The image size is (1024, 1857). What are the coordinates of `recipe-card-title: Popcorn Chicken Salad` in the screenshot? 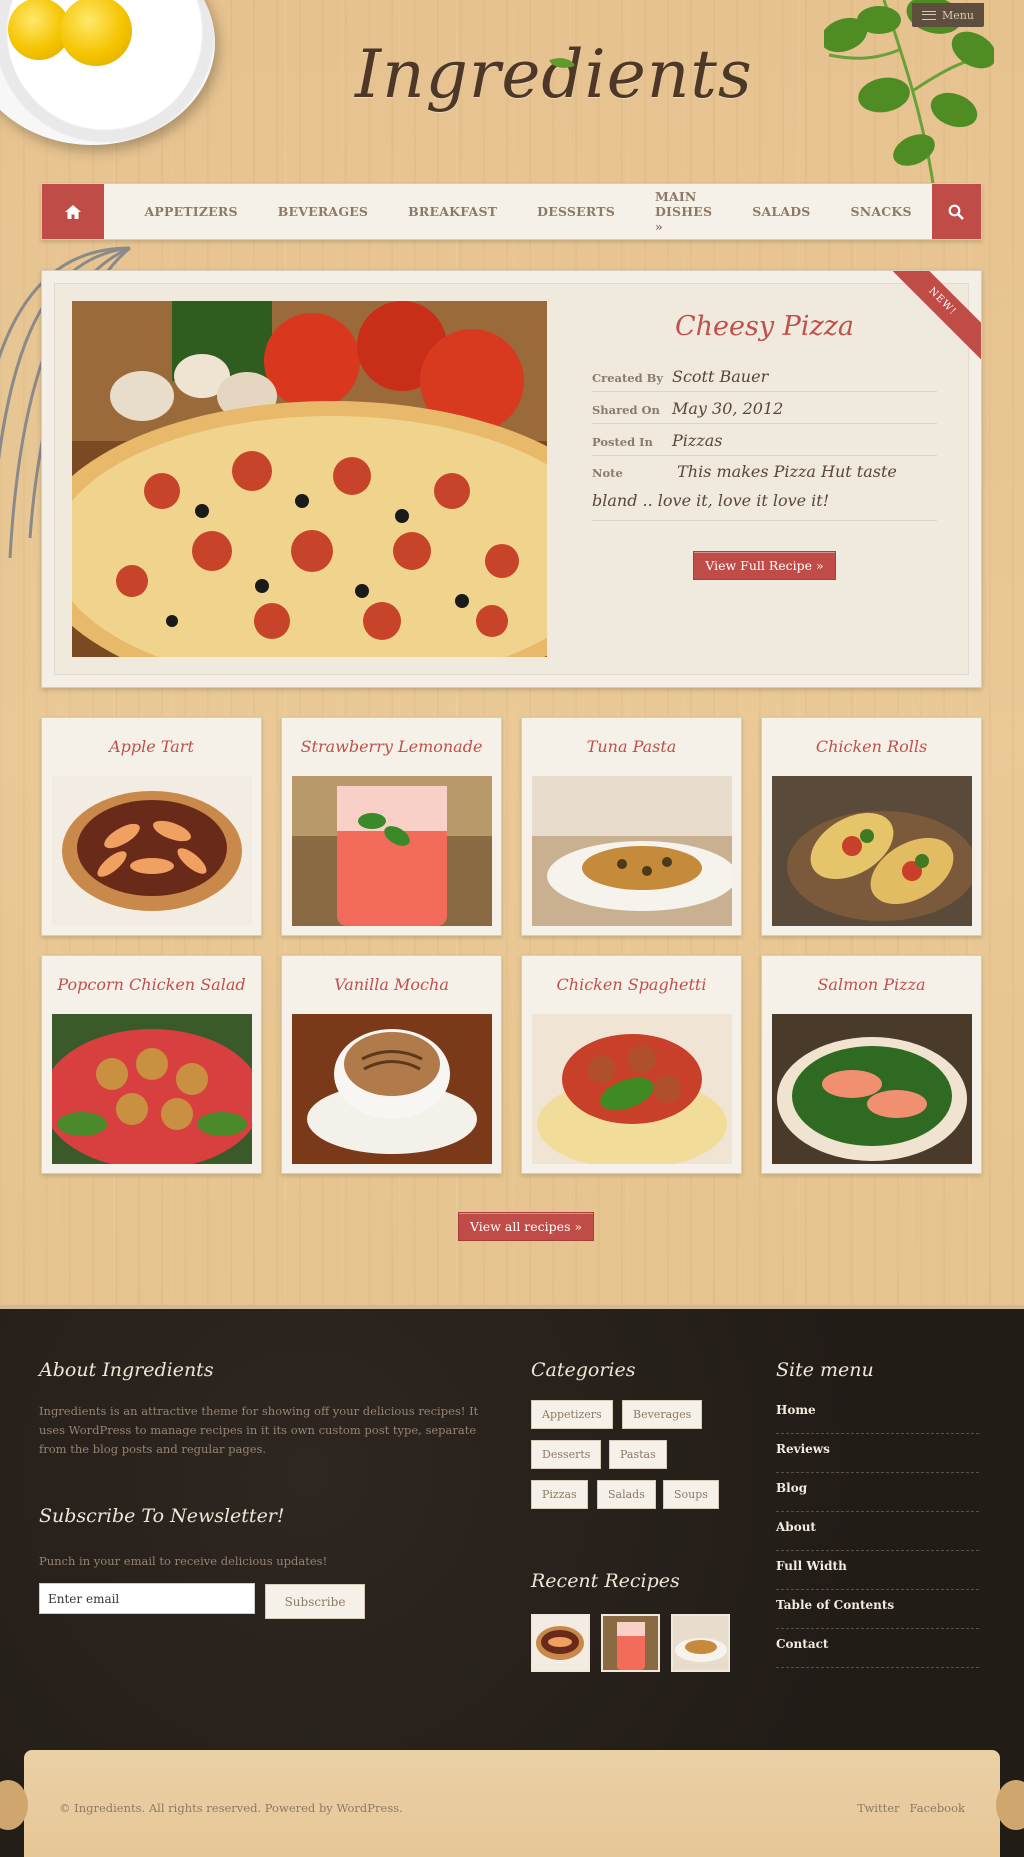 It's located at (151, 986).